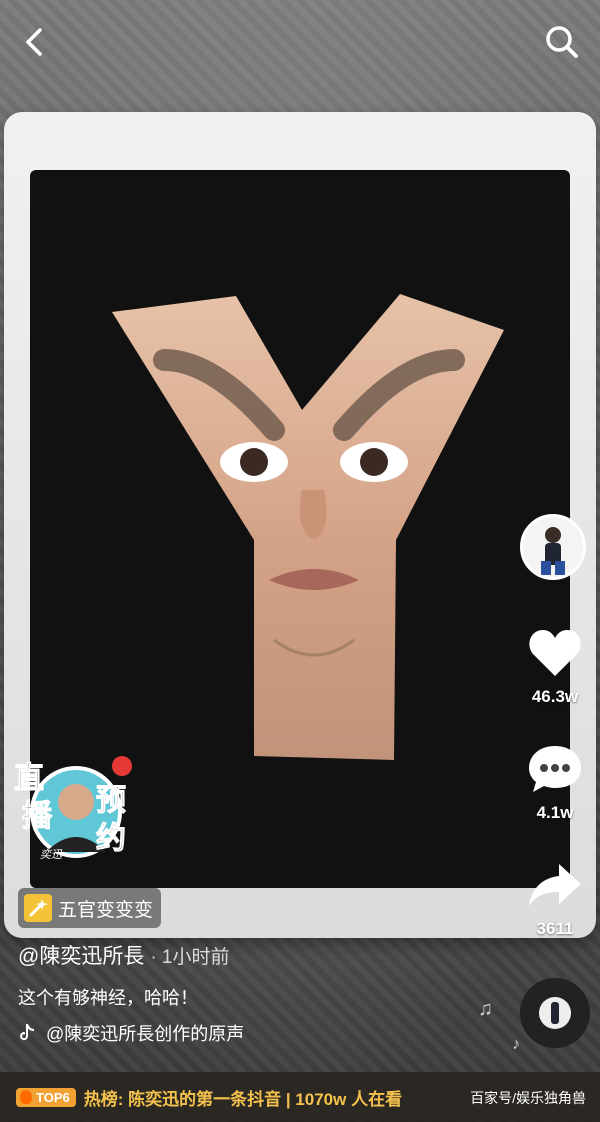 The image size is (600, 1122). I want to click on search-button, so click(562, 42).